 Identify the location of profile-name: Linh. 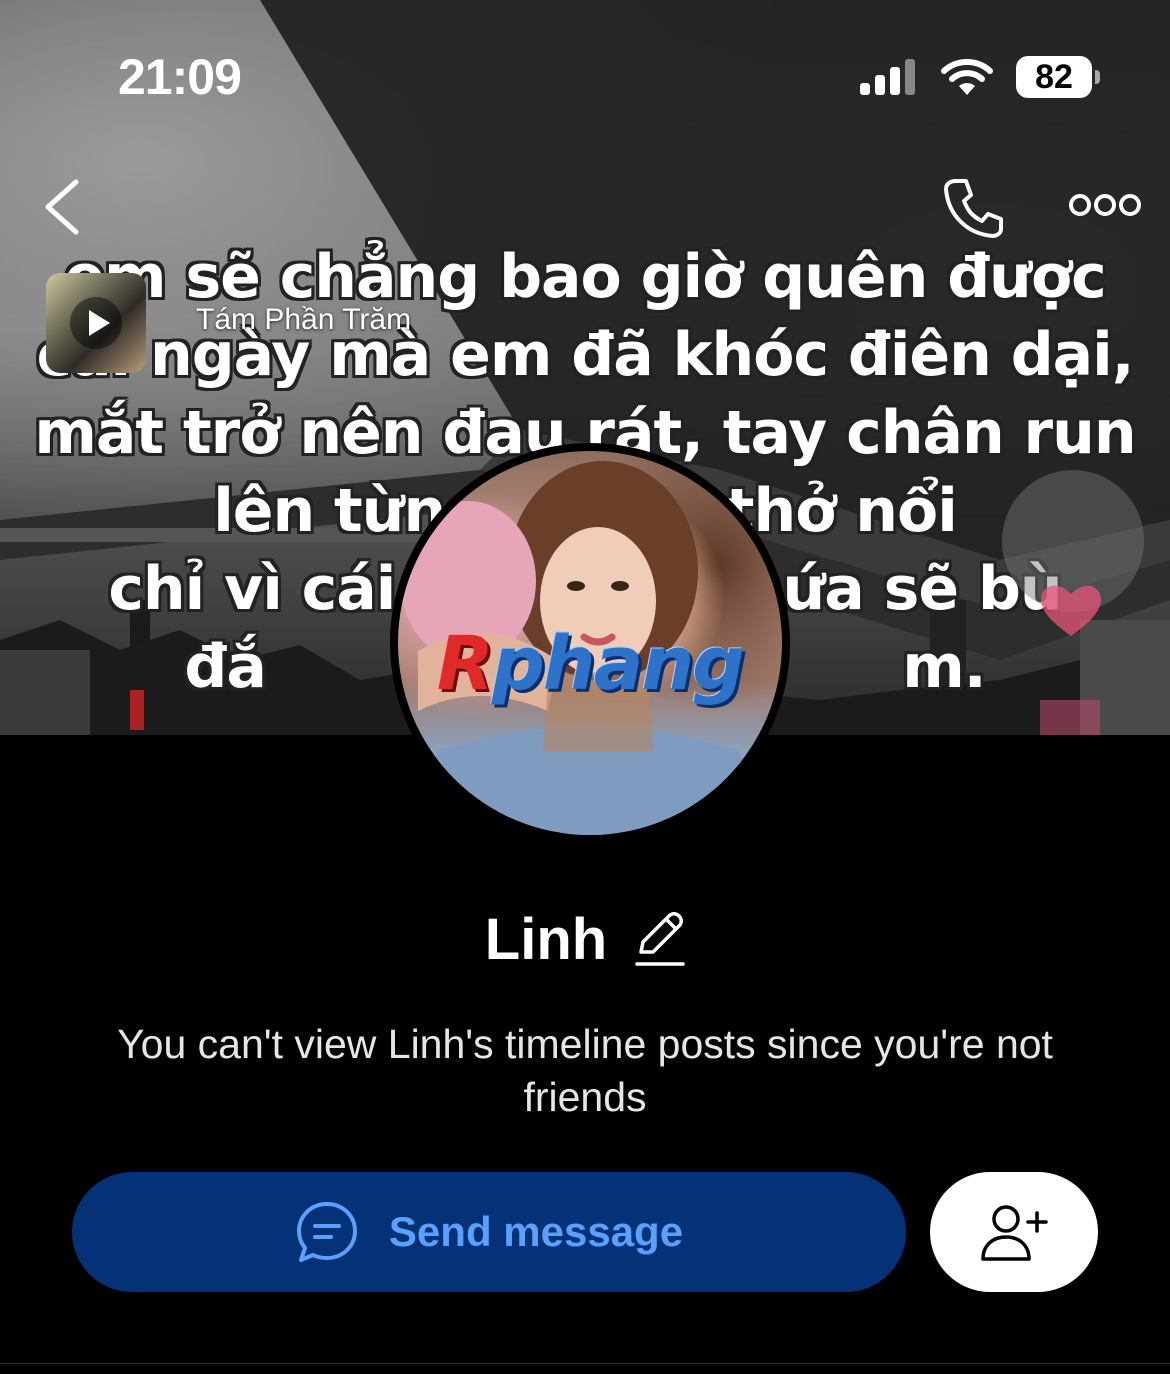
(546, 939).